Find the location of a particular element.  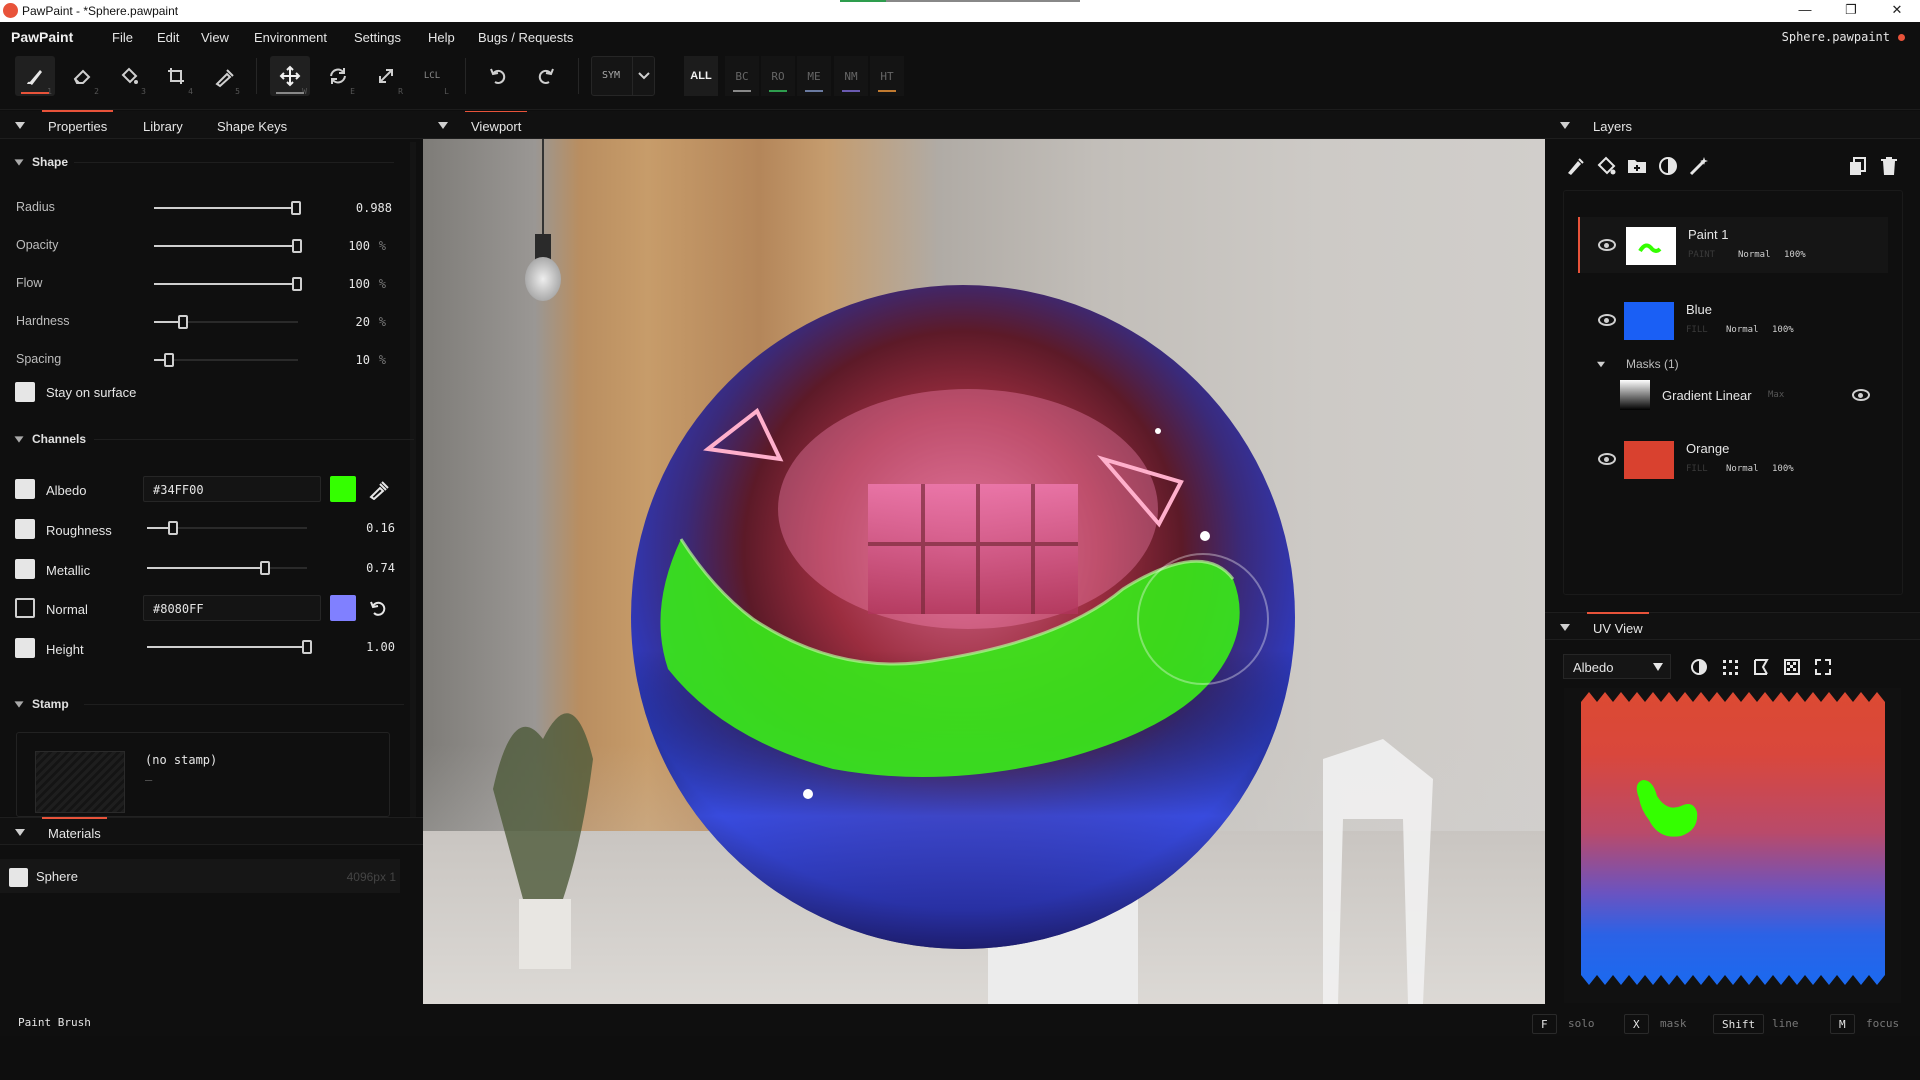

magic-wand-icon is located at coordinates (1699, 166).